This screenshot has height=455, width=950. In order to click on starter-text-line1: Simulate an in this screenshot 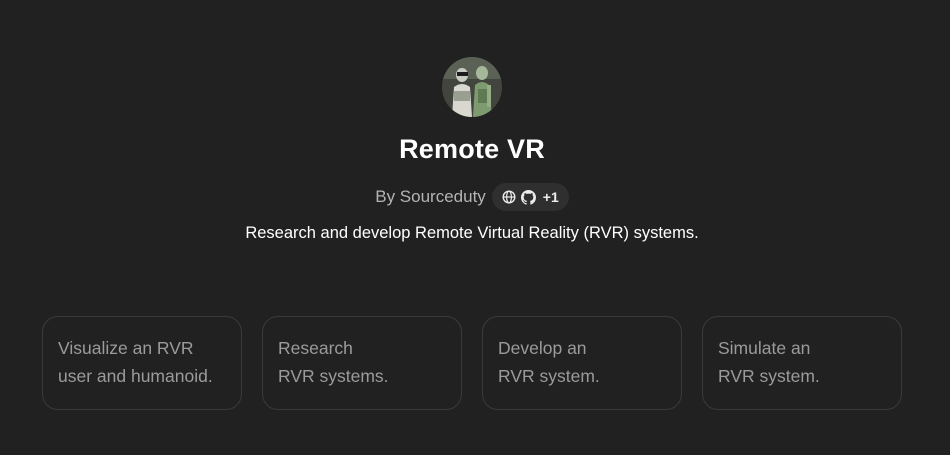, I will do `click(764, 348)`.